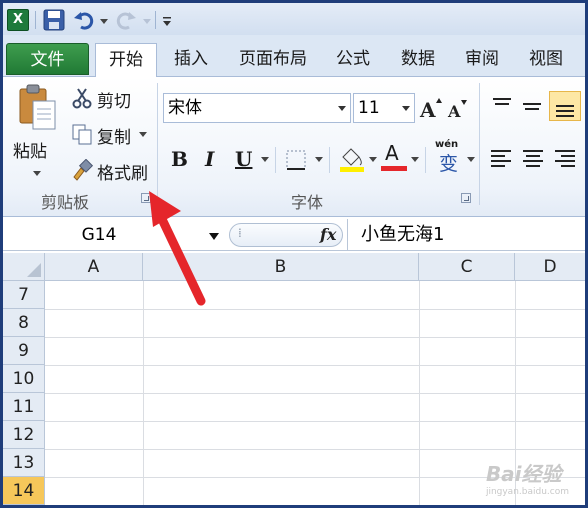  I want to click on format-painter-button: 格式刷, so click(112, 170).